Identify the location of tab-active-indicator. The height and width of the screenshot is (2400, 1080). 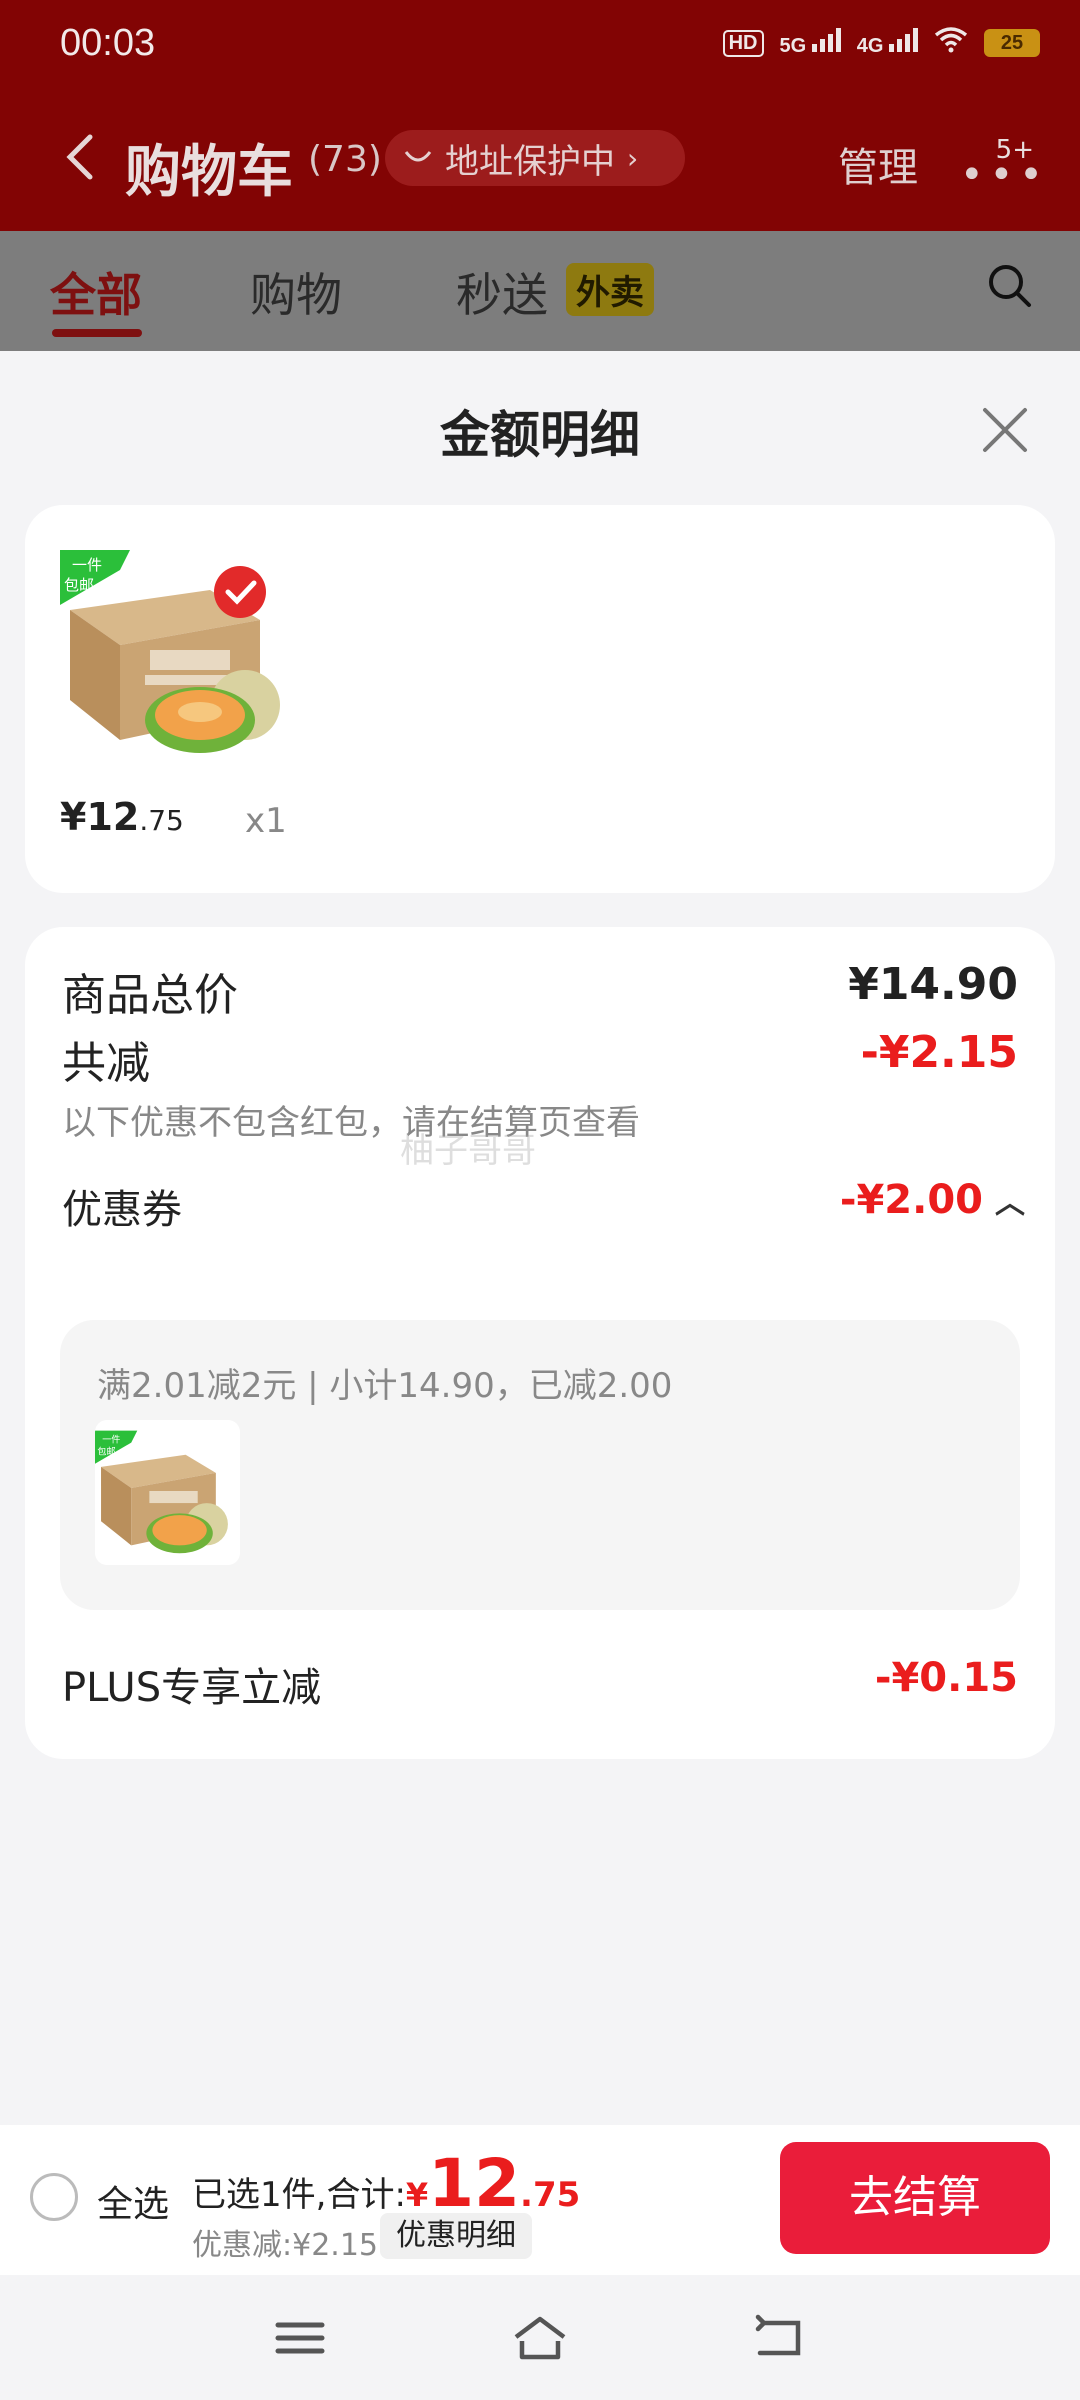
(97, 333).